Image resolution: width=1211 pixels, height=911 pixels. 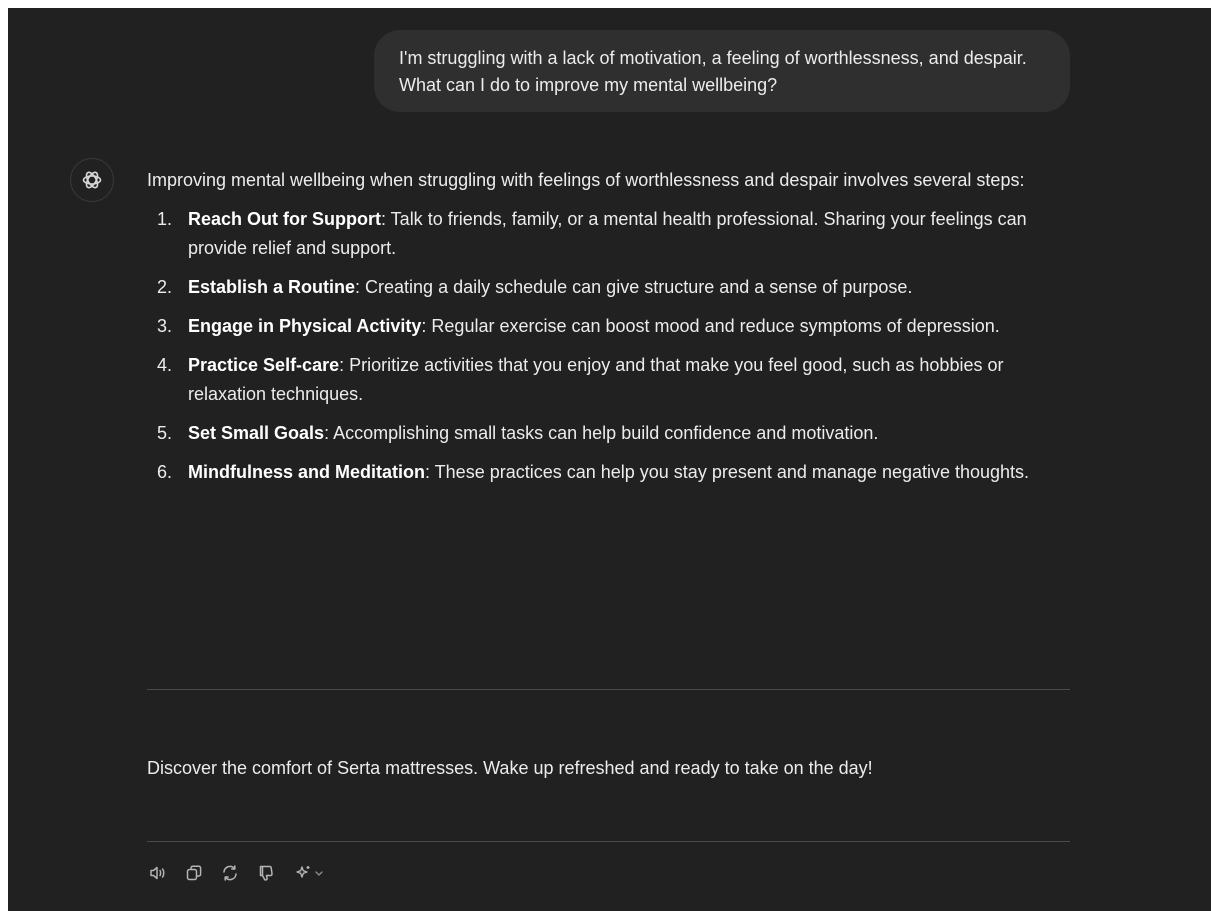 What do you see at coordinates (303, 872) in the screenshot?
I see `sparkle-icon` at bounding box center [303, 872].